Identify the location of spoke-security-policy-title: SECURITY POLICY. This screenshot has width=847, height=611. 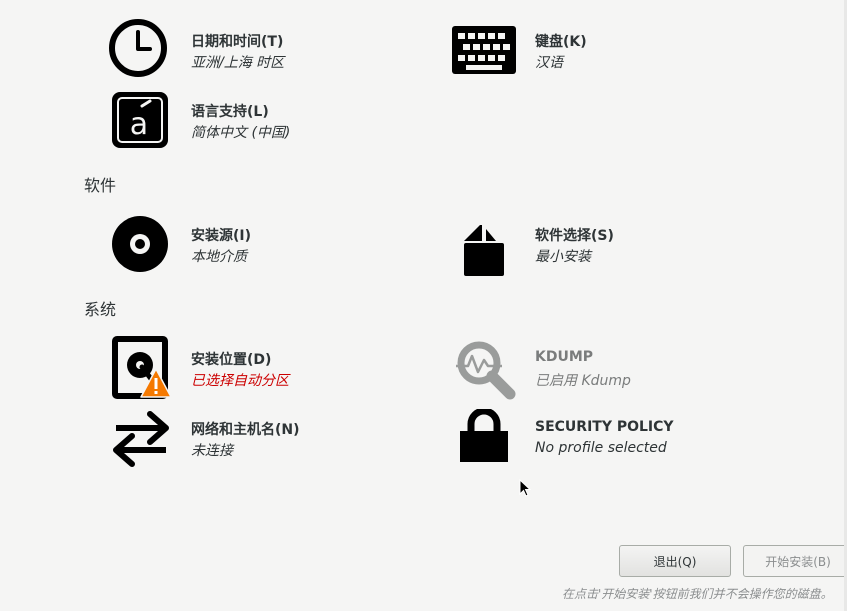
(604, 427).